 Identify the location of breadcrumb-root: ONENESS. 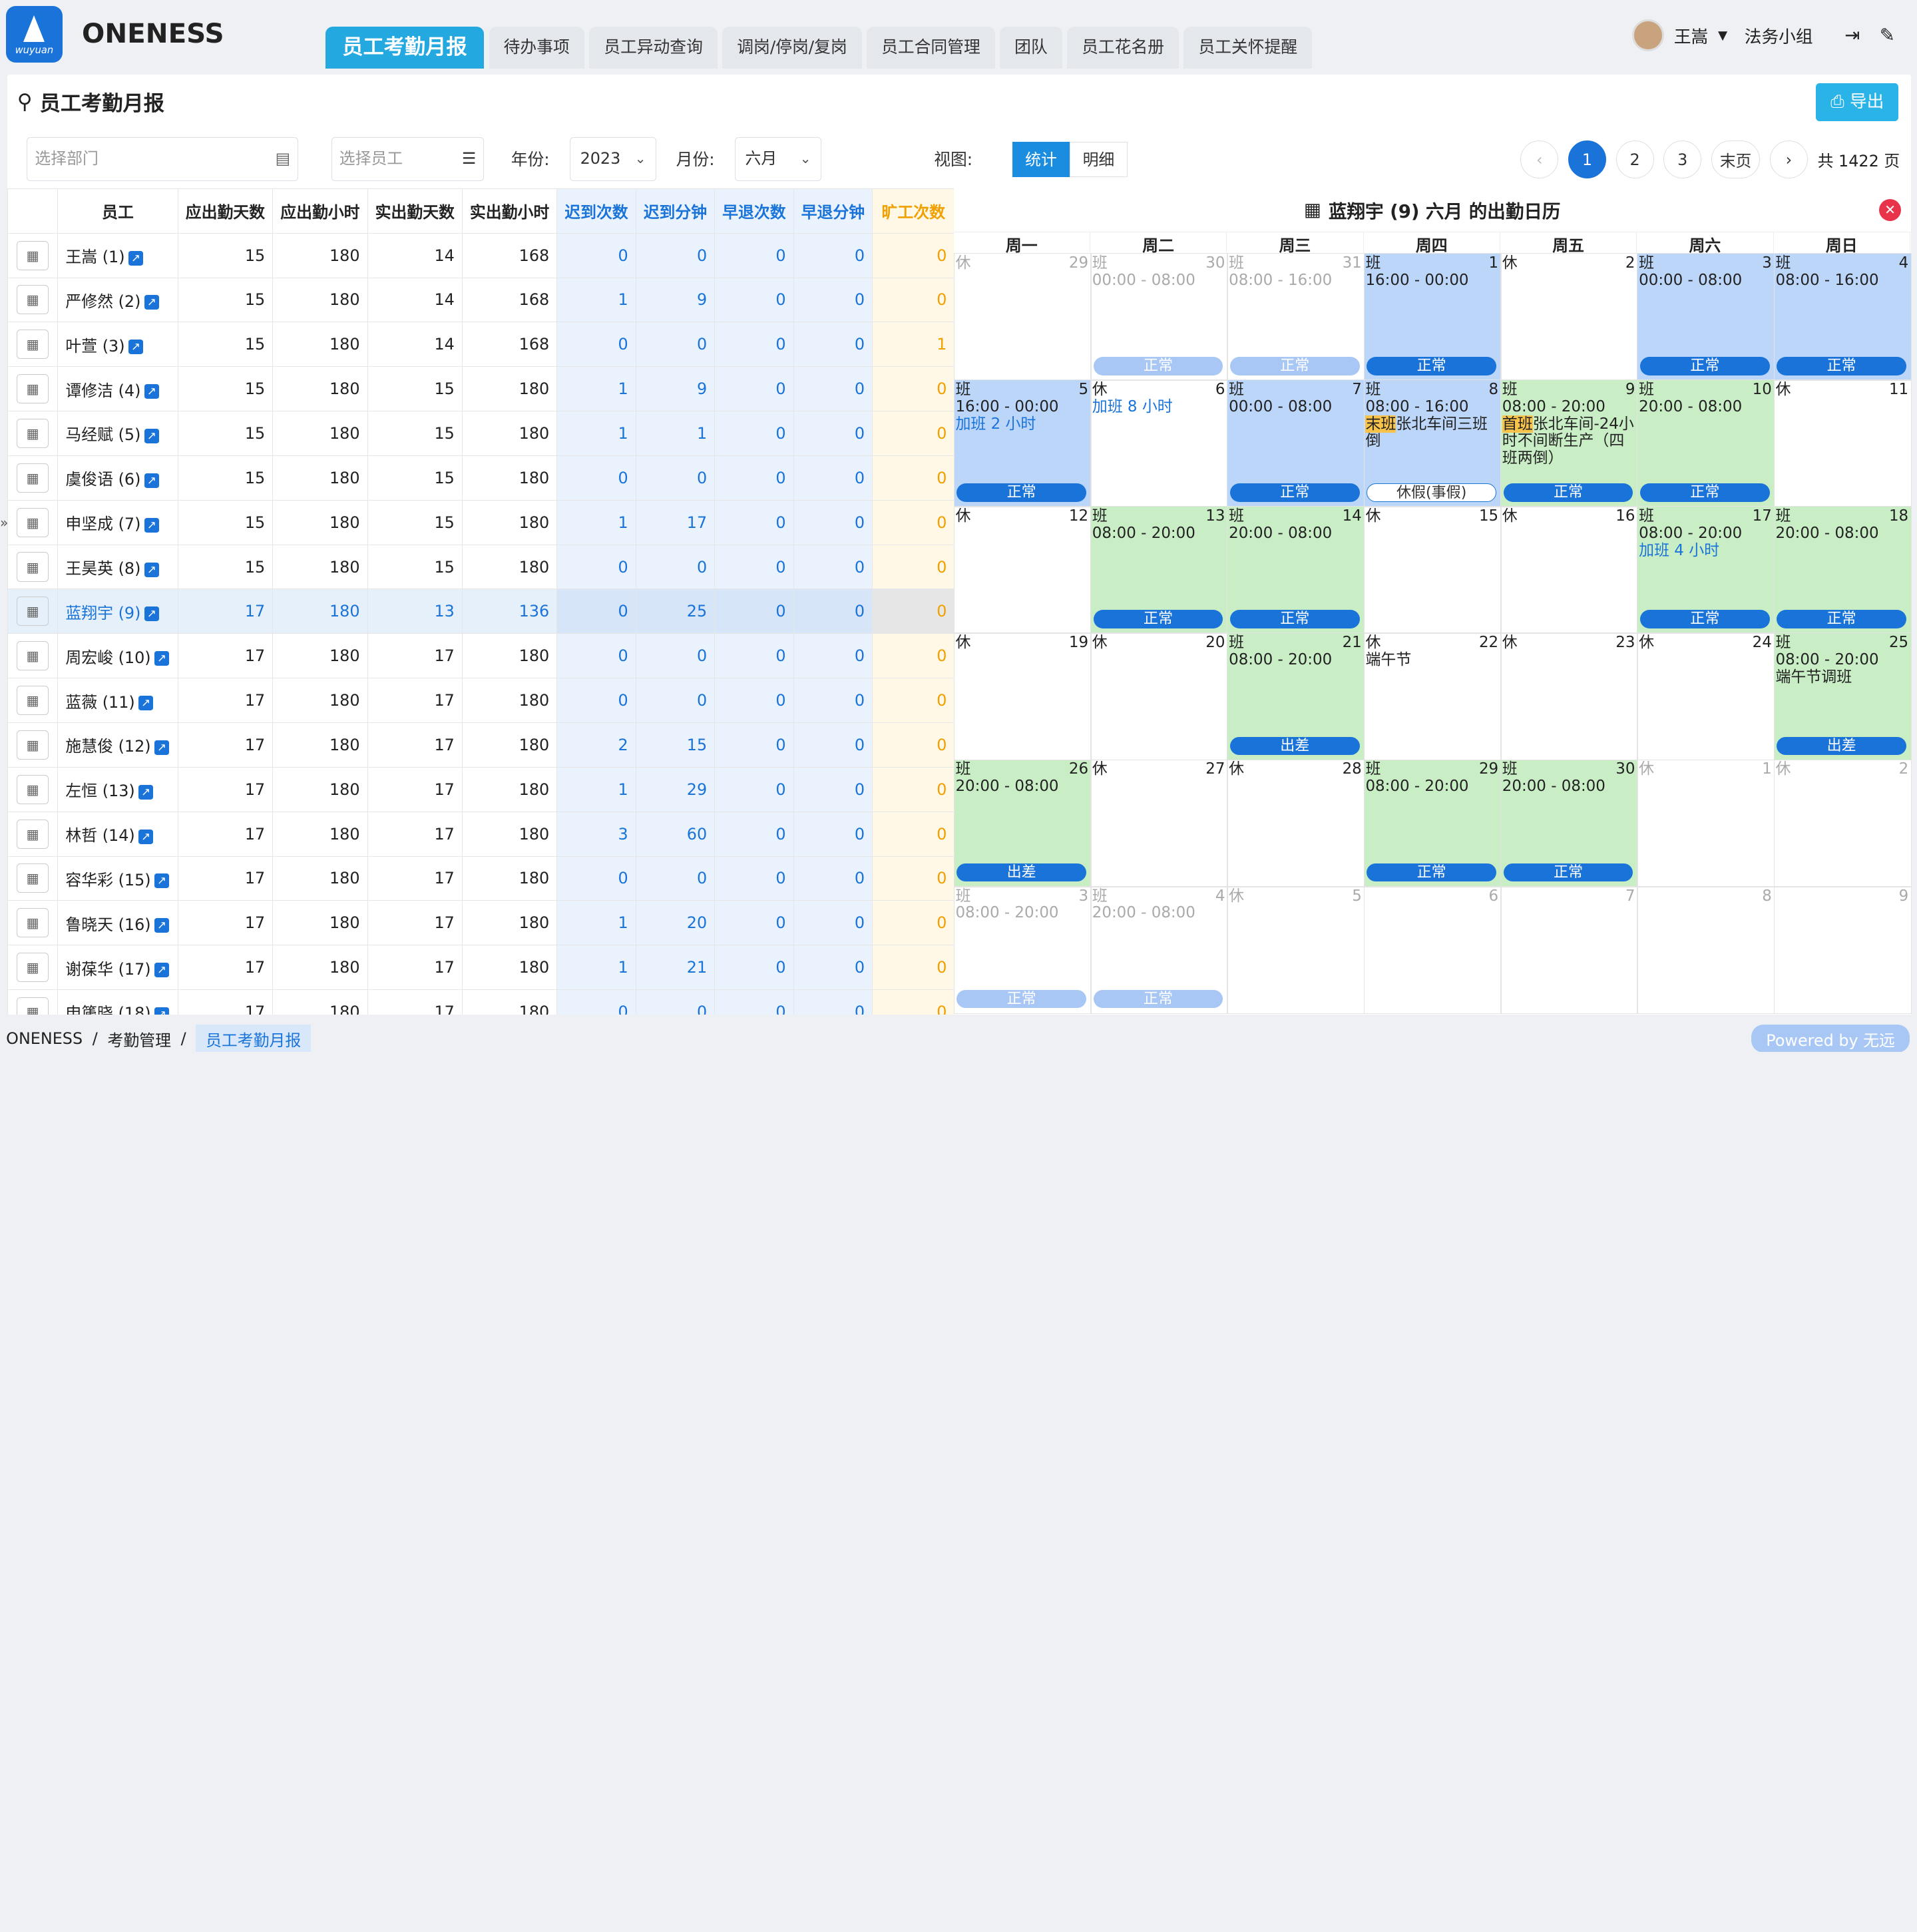
(44, 1038).